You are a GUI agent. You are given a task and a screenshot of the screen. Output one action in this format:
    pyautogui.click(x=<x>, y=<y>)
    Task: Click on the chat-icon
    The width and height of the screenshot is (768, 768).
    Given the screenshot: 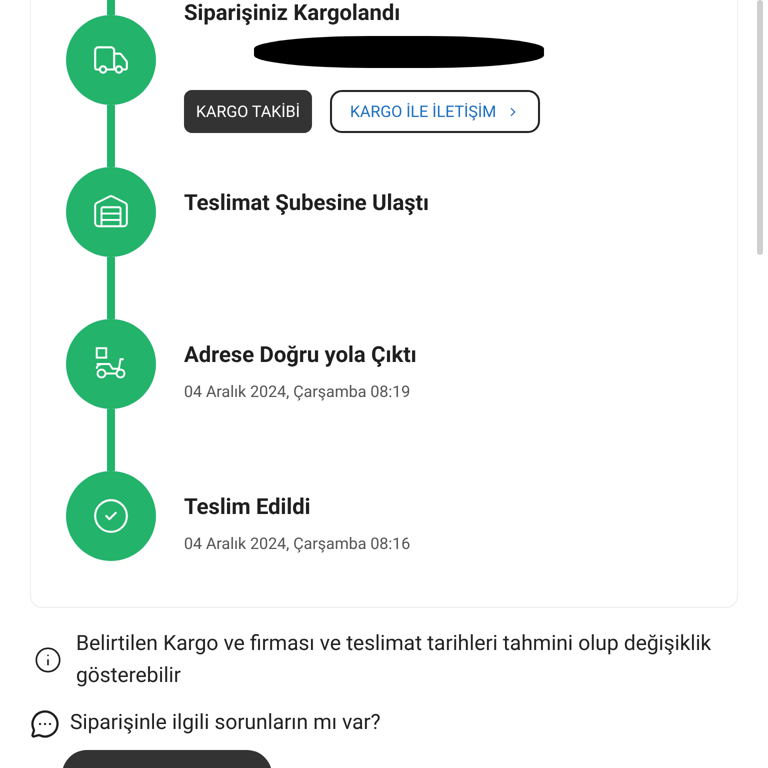 What is the action you would take?
    pyautogui.click(x=45, y=723)
    